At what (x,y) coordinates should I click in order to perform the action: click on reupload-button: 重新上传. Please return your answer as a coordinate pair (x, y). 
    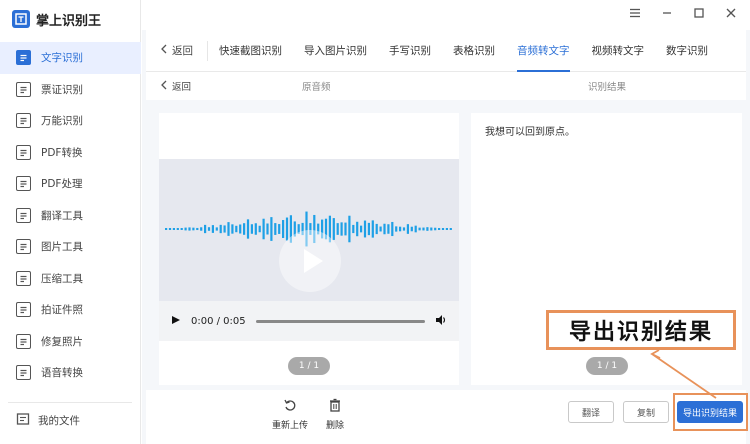
    Looking at the image, I should click on (290, 414).